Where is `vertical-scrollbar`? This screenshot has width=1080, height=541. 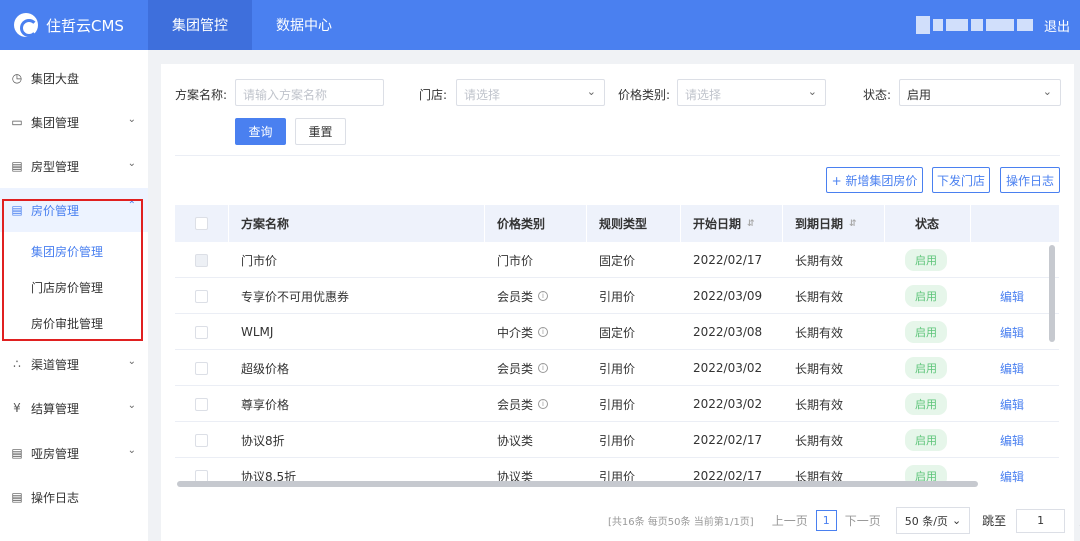
vertical-scrollbar is located at coordinates (1052, 293).